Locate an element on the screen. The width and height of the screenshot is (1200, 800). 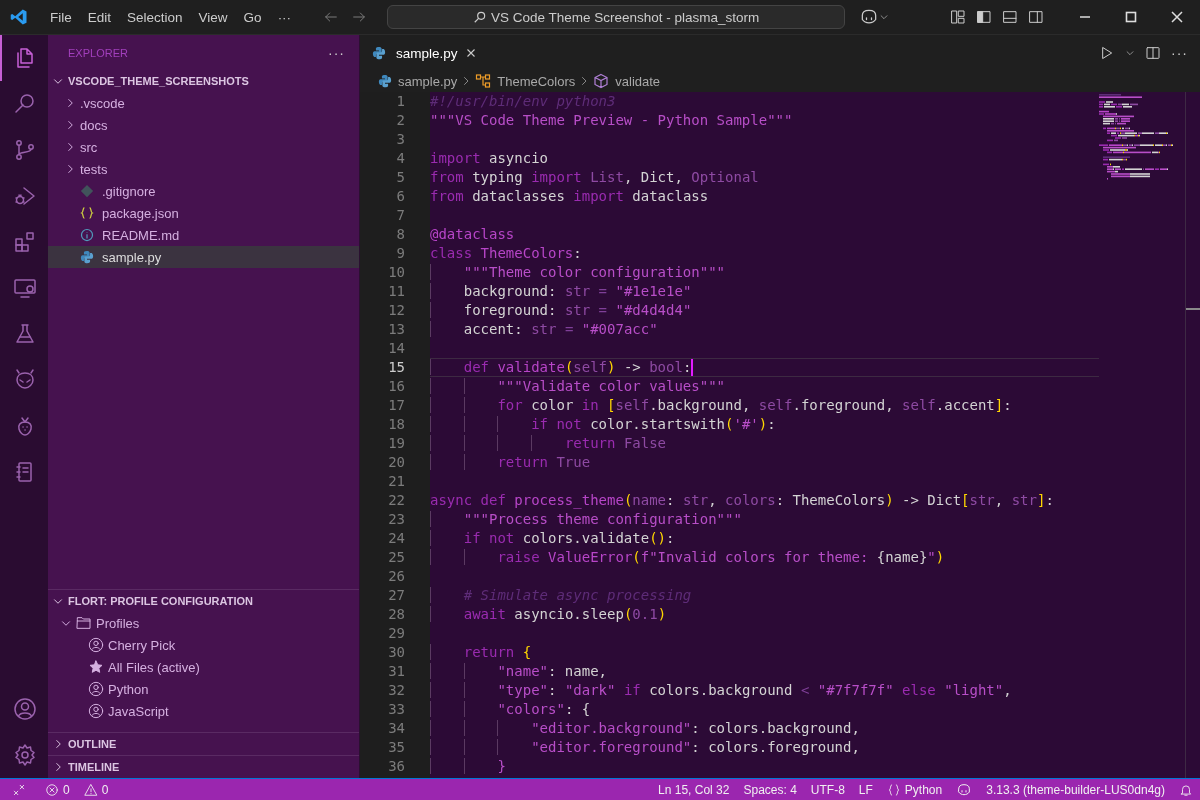
tree-item: .gitignore is located at coordinates (203, 191).